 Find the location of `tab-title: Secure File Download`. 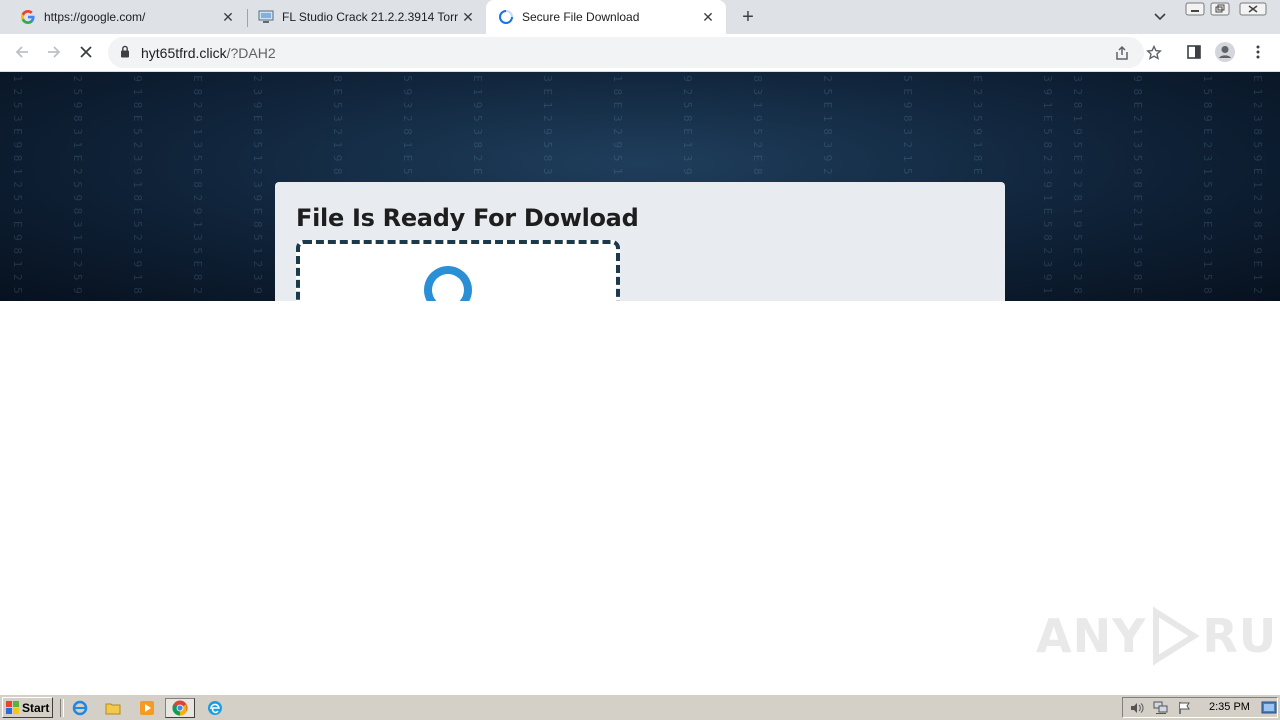

tab-title: Secure File Download is located at coordinates (581, 17).